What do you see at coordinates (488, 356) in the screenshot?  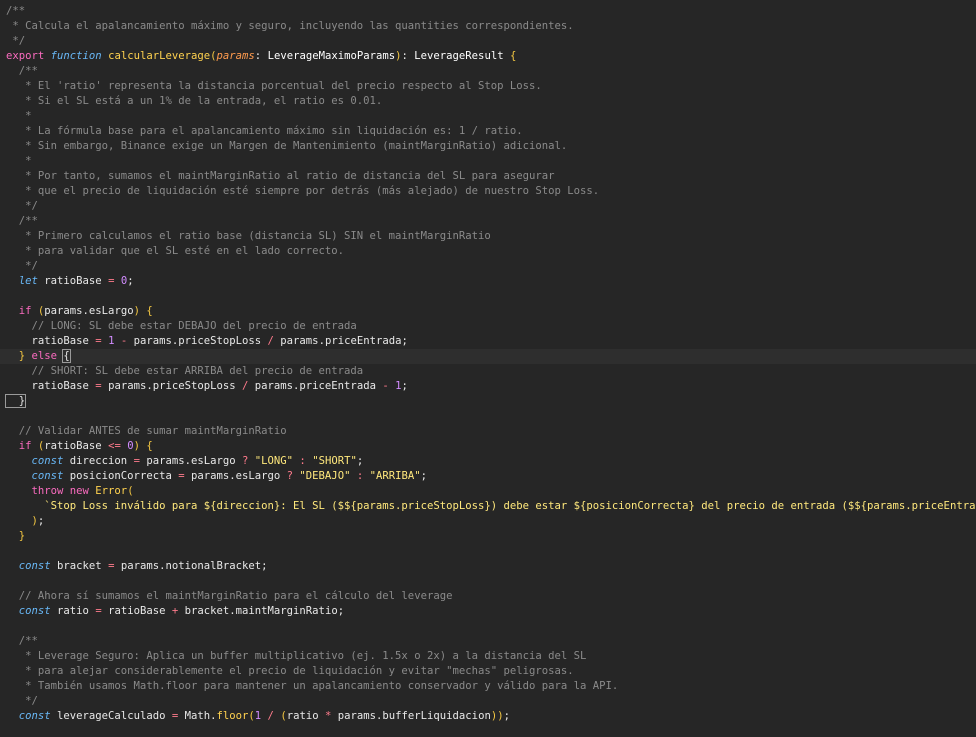 I see `code-line: } else {` at bounding box center [488, 356].